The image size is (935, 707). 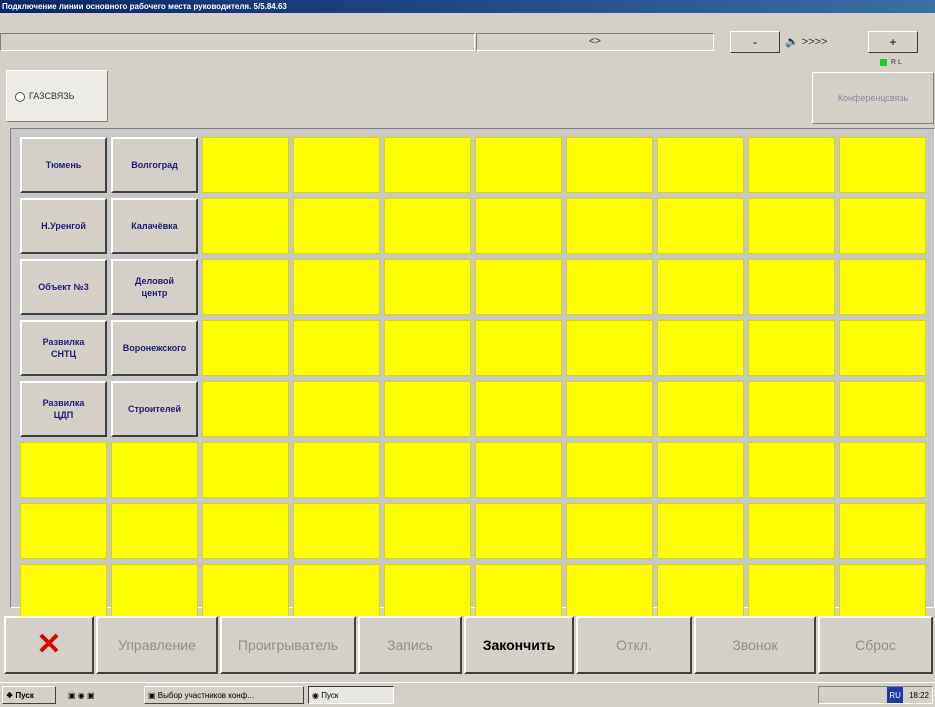 What do you see at coordinates (63, 348) in the screenshot?
I see `line-button: Развилка СНТЦ` at bounding box center [63, 348].